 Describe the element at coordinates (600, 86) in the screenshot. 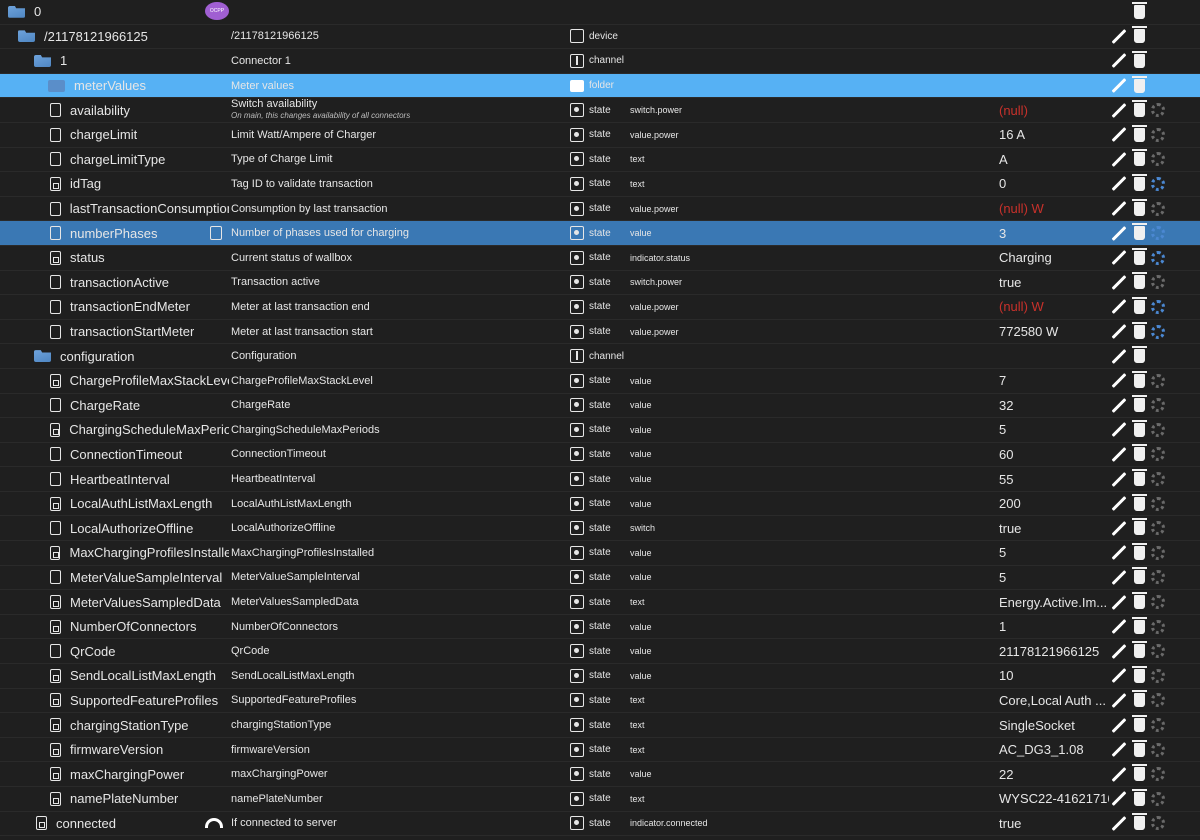

I see `tree-row: meterValues Meter values folder` at that location.